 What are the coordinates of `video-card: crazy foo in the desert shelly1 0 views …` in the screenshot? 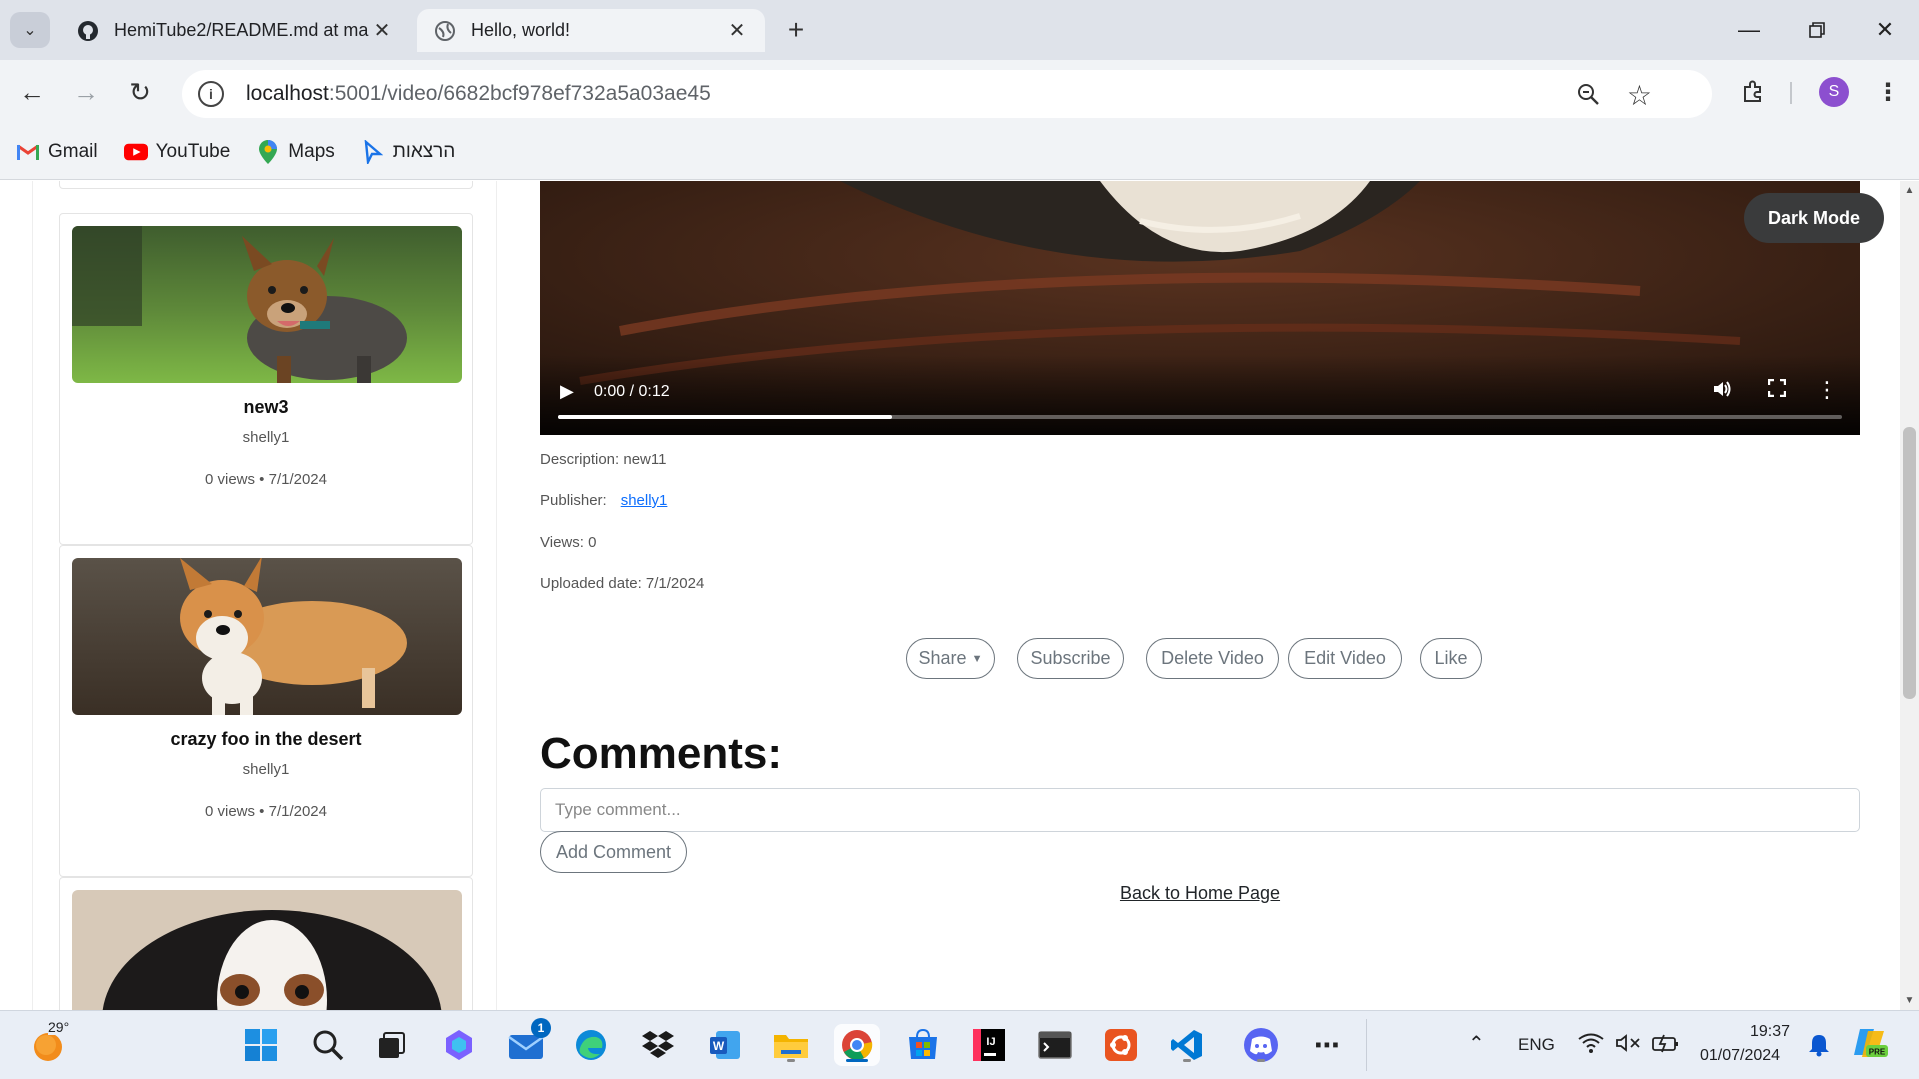 It's located at (266, 711).